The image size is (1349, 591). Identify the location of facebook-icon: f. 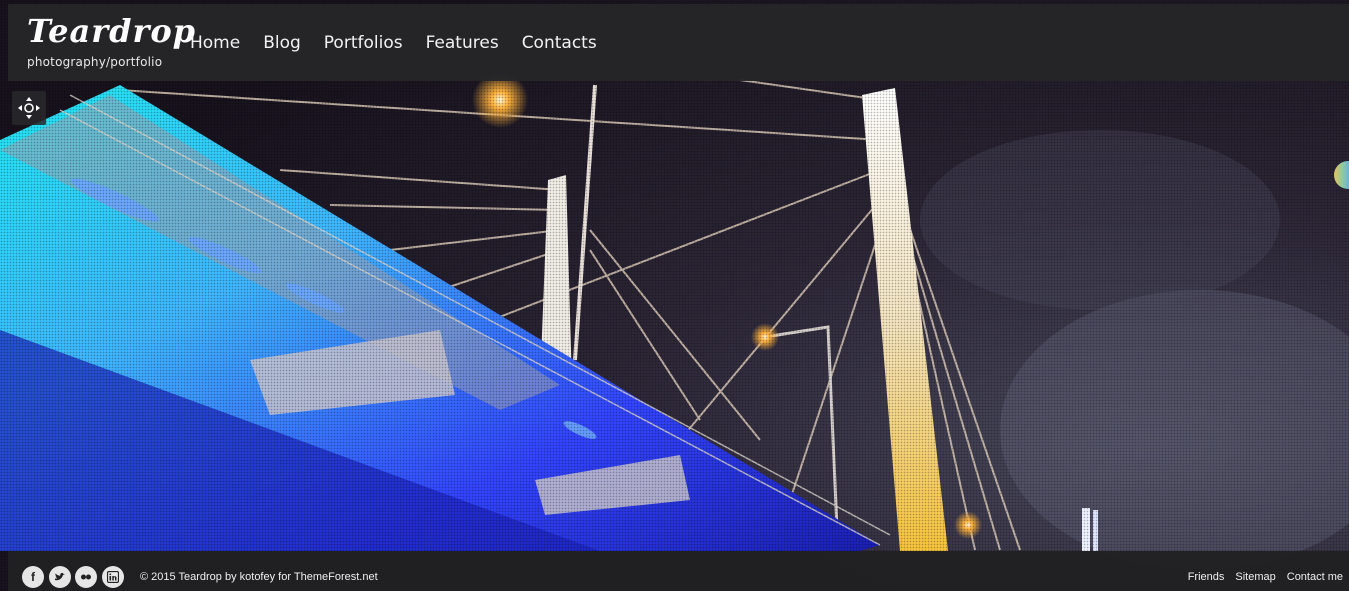
(33, 577).